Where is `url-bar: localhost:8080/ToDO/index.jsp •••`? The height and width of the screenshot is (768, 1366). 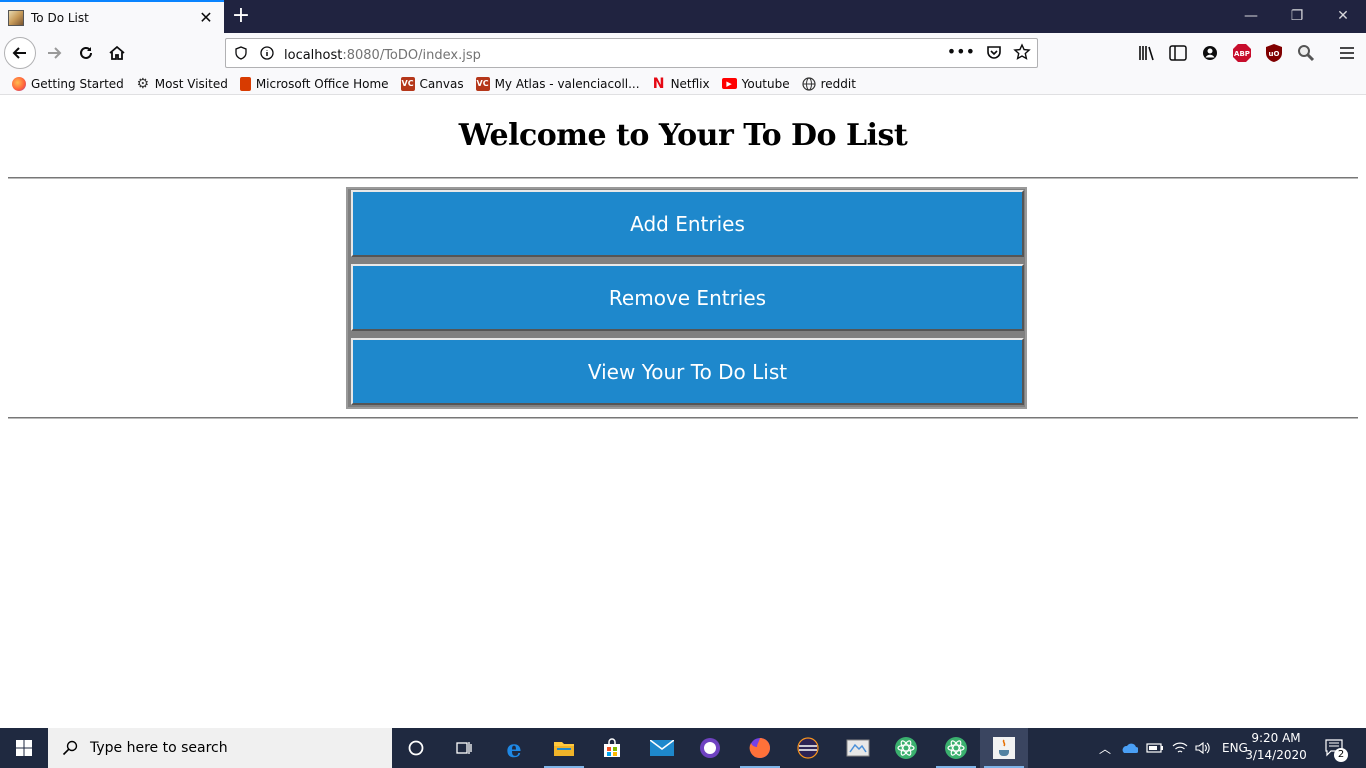
url-bar: localhost:8080/ToDO/index.jsp ••• is located at coordinates (631, 53).